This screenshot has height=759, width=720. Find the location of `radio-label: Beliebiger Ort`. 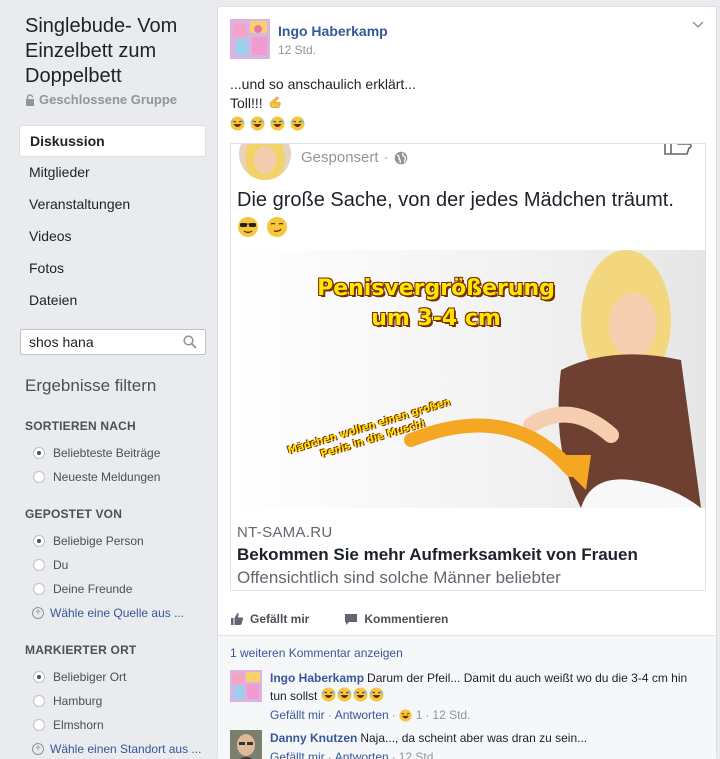

radio-label: Beliebiger Ort is located at coordinates (90, 677).